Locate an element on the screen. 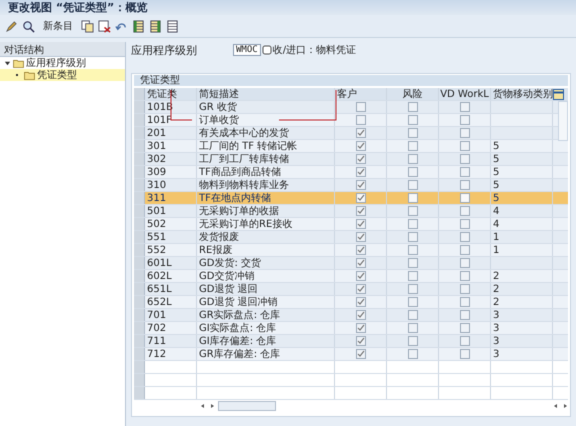 The width and height of the screenshot is (576, 426). expand-arrow-icon is located at coordinates (7, 63).